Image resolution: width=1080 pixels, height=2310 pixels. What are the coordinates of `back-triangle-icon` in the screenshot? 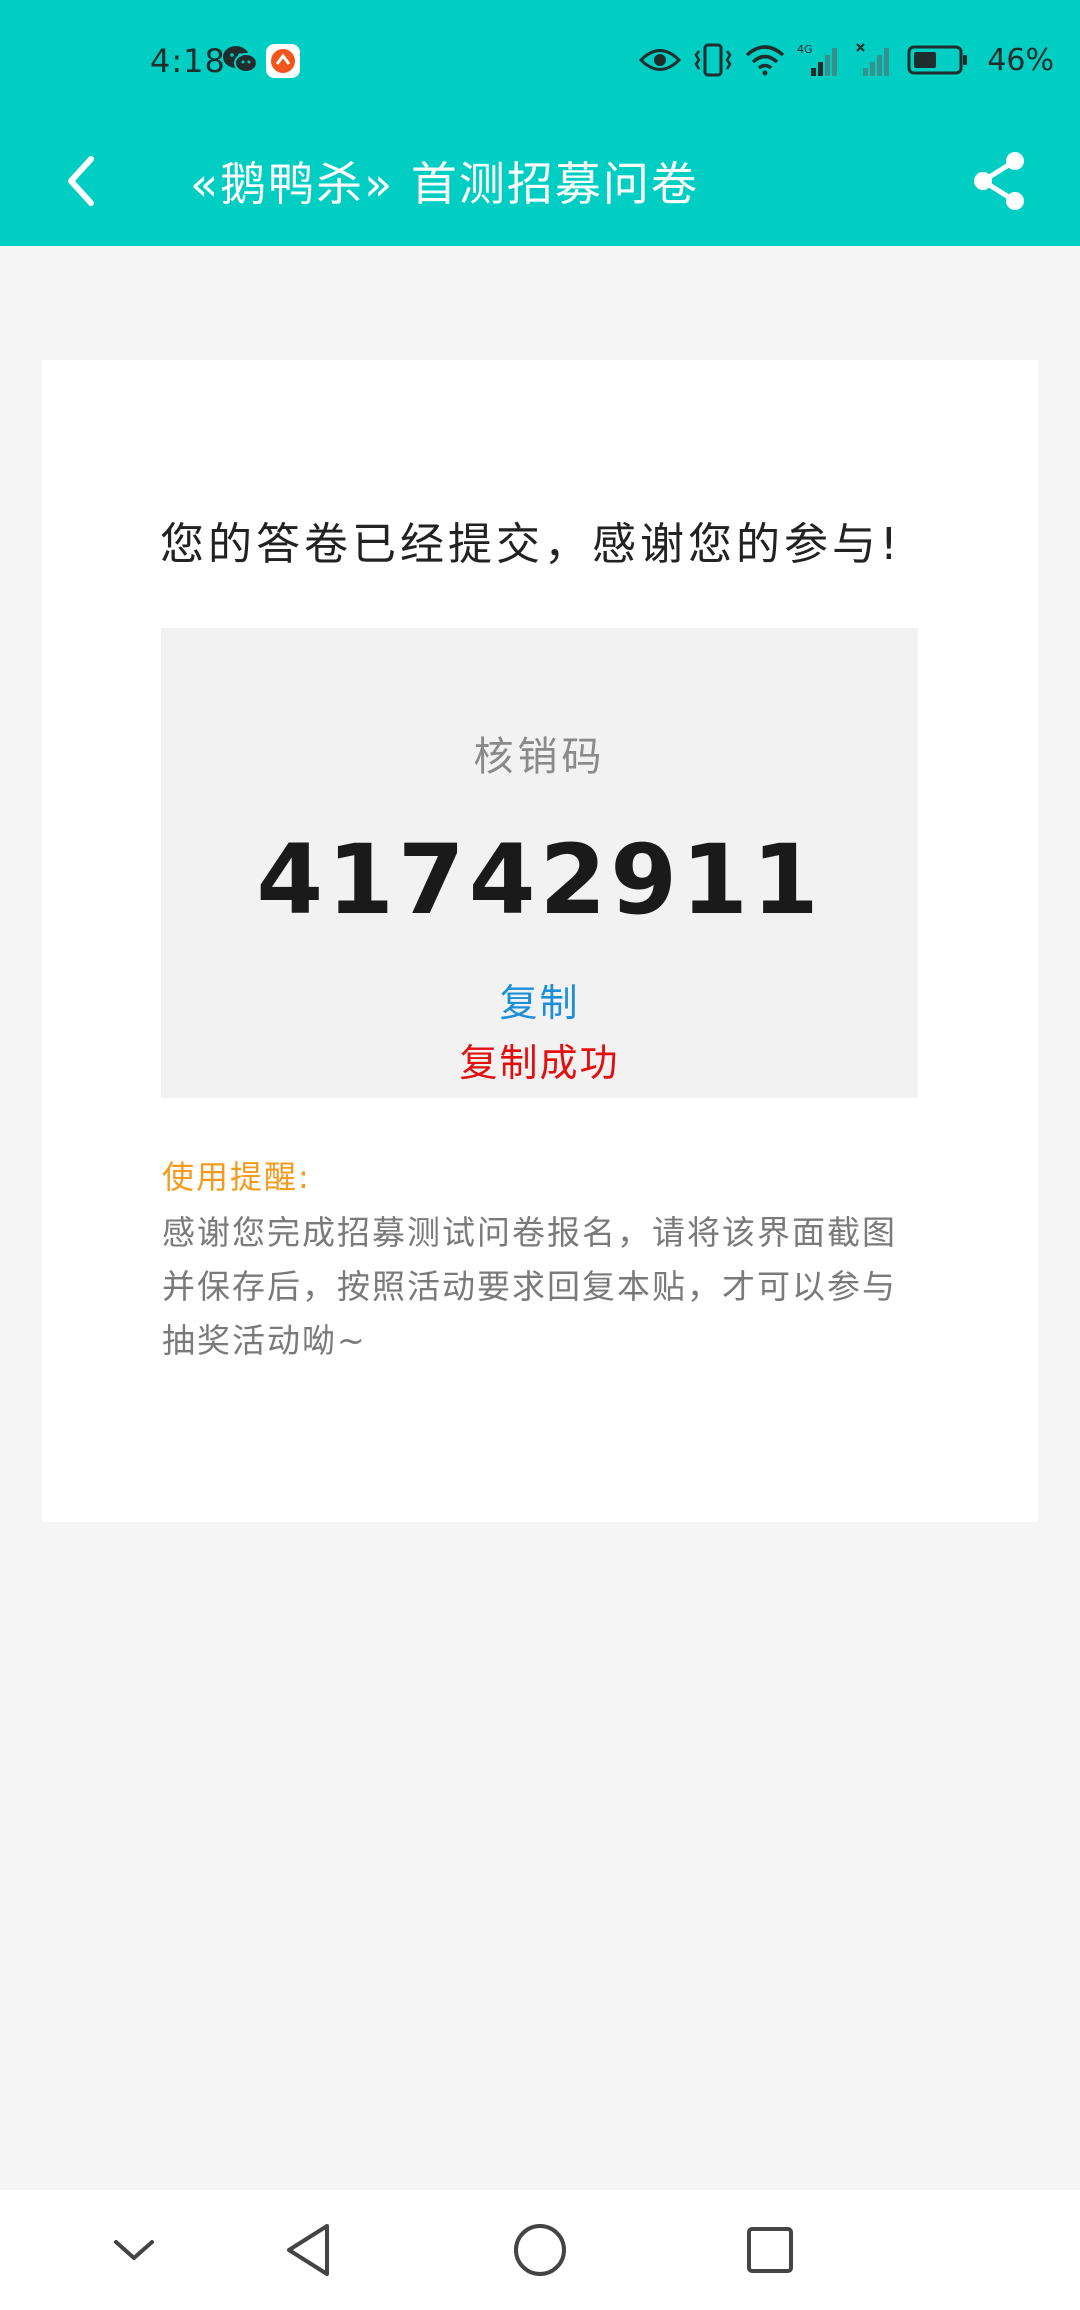 It's located at (308, 2250).